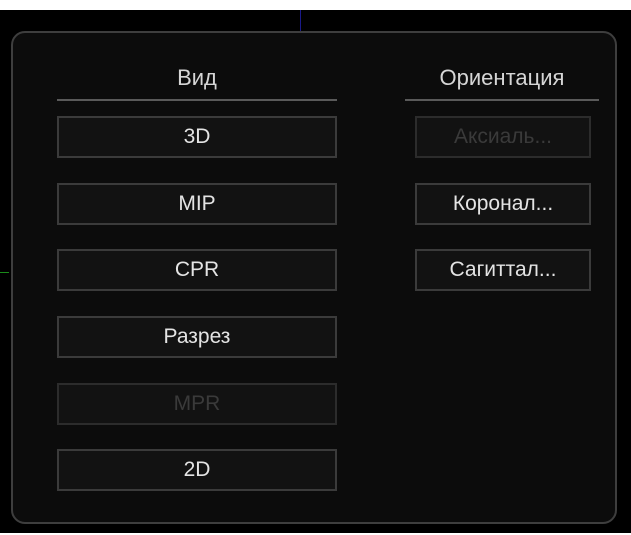 The width and height of the screenshot is (631, 535). Describe the element at coordinates (502, 77) in the screenshot. I see `orientation-column-title: Ориентация` at that location.